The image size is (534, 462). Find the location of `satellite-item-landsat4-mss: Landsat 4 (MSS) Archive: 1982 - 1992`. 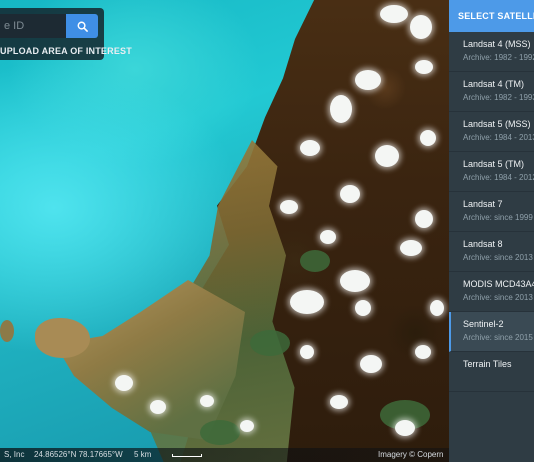

satellite-item-landsat4-mss: Landsat 4 (MSS) Archive: 1982 - 1992 is located at coordinates (491, 52).